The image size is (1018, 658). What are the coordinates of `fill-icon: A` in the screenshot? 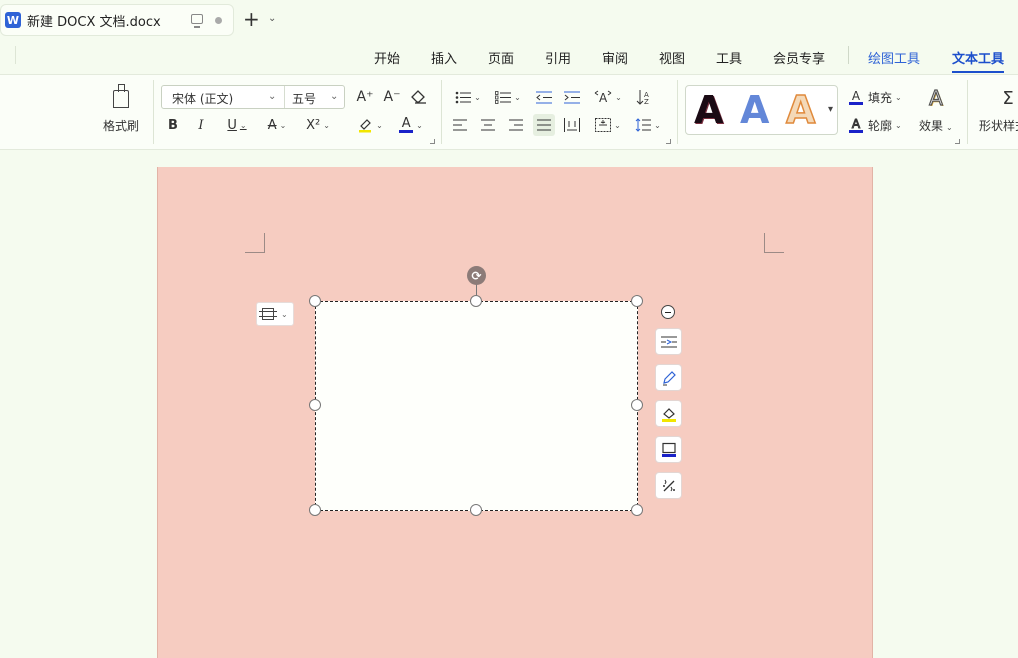 It's located at (856, 95).